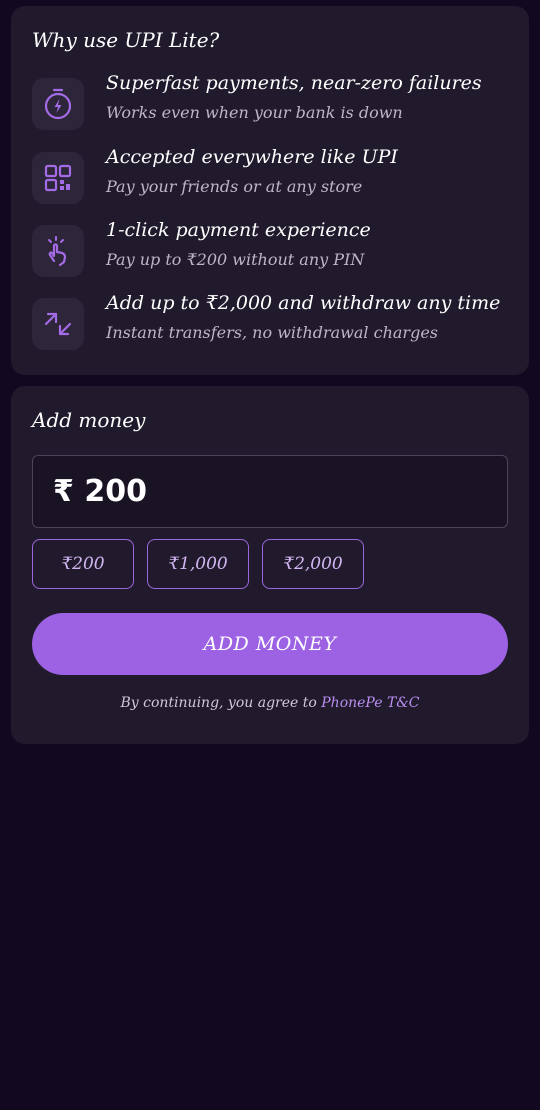 The width and height of the screenshot is (540, 1110). I want to click on amount-chip-1000: ₹1,000, so click(198, 564).